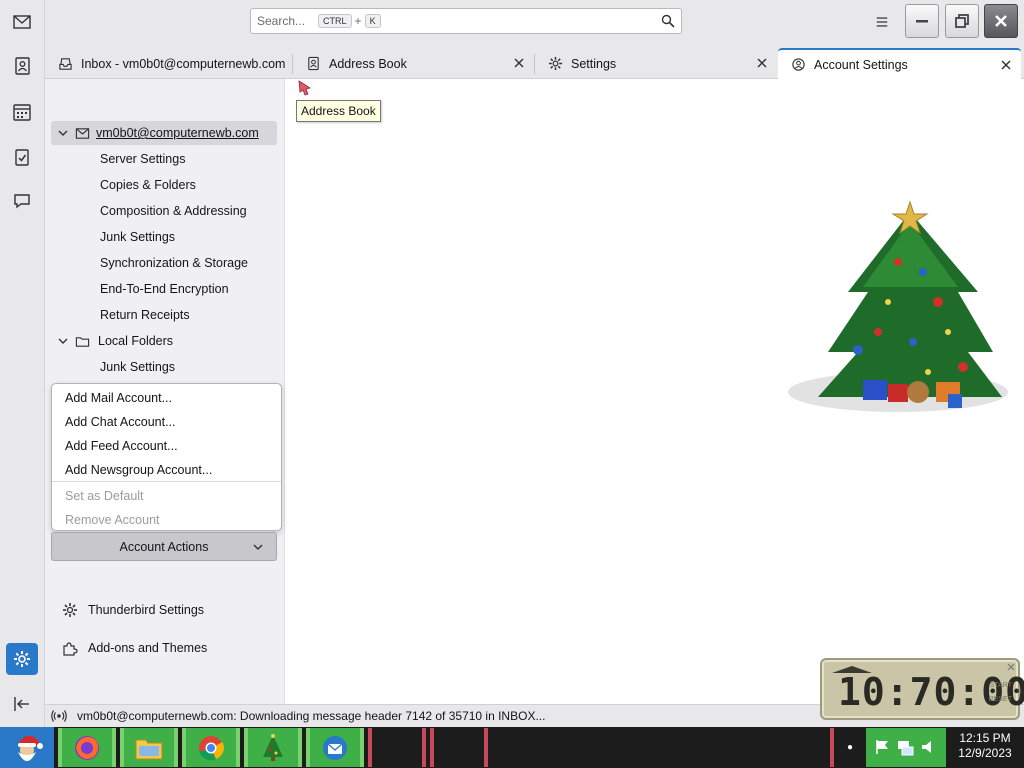 This screenshot has height=768, width=1024. What do you see at coordinates (22, 704) in the screenshot?
I see `collapse-spaces-icon` at bounding box center [22, 704].